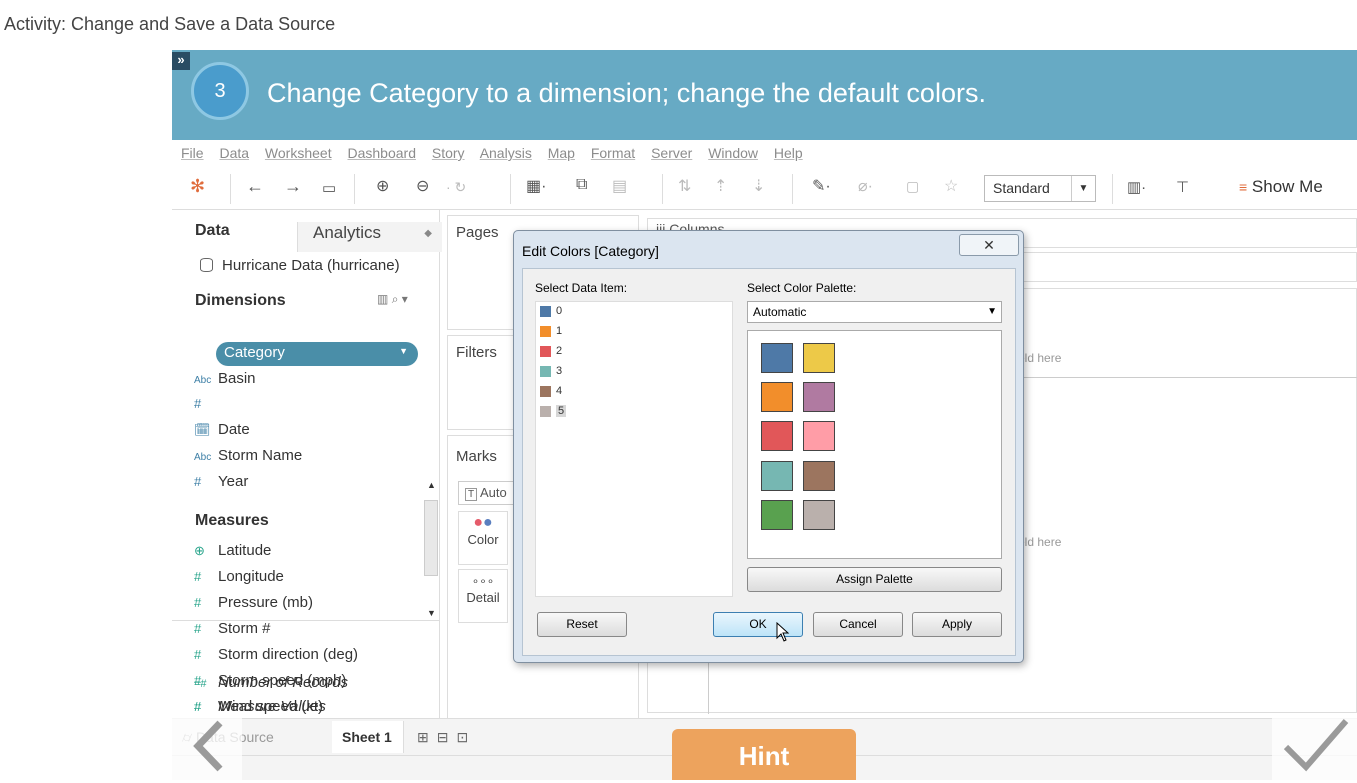 Image resolution: width=1357 pixels, height=783 pixels. I want to click on highlight-icon: ✎·, so click(821, 186).